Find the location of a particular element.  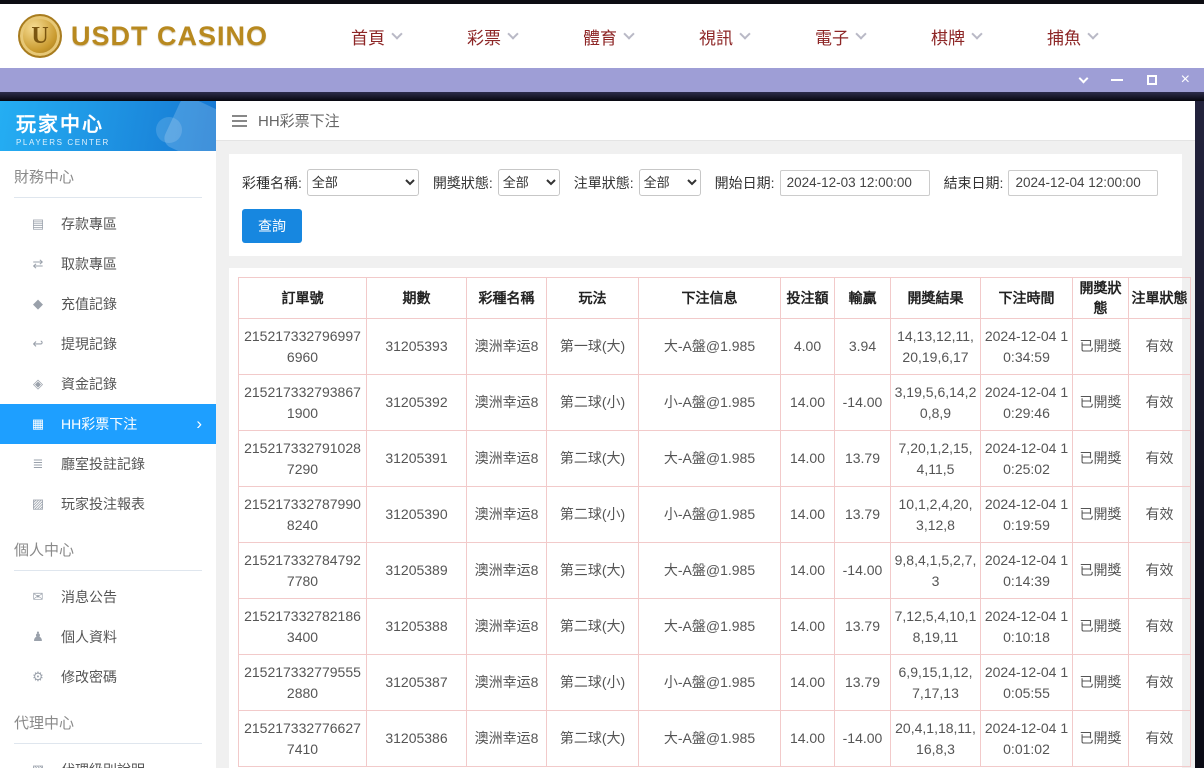

gear-icon: ⚙ is located at coordinates (38, 676).